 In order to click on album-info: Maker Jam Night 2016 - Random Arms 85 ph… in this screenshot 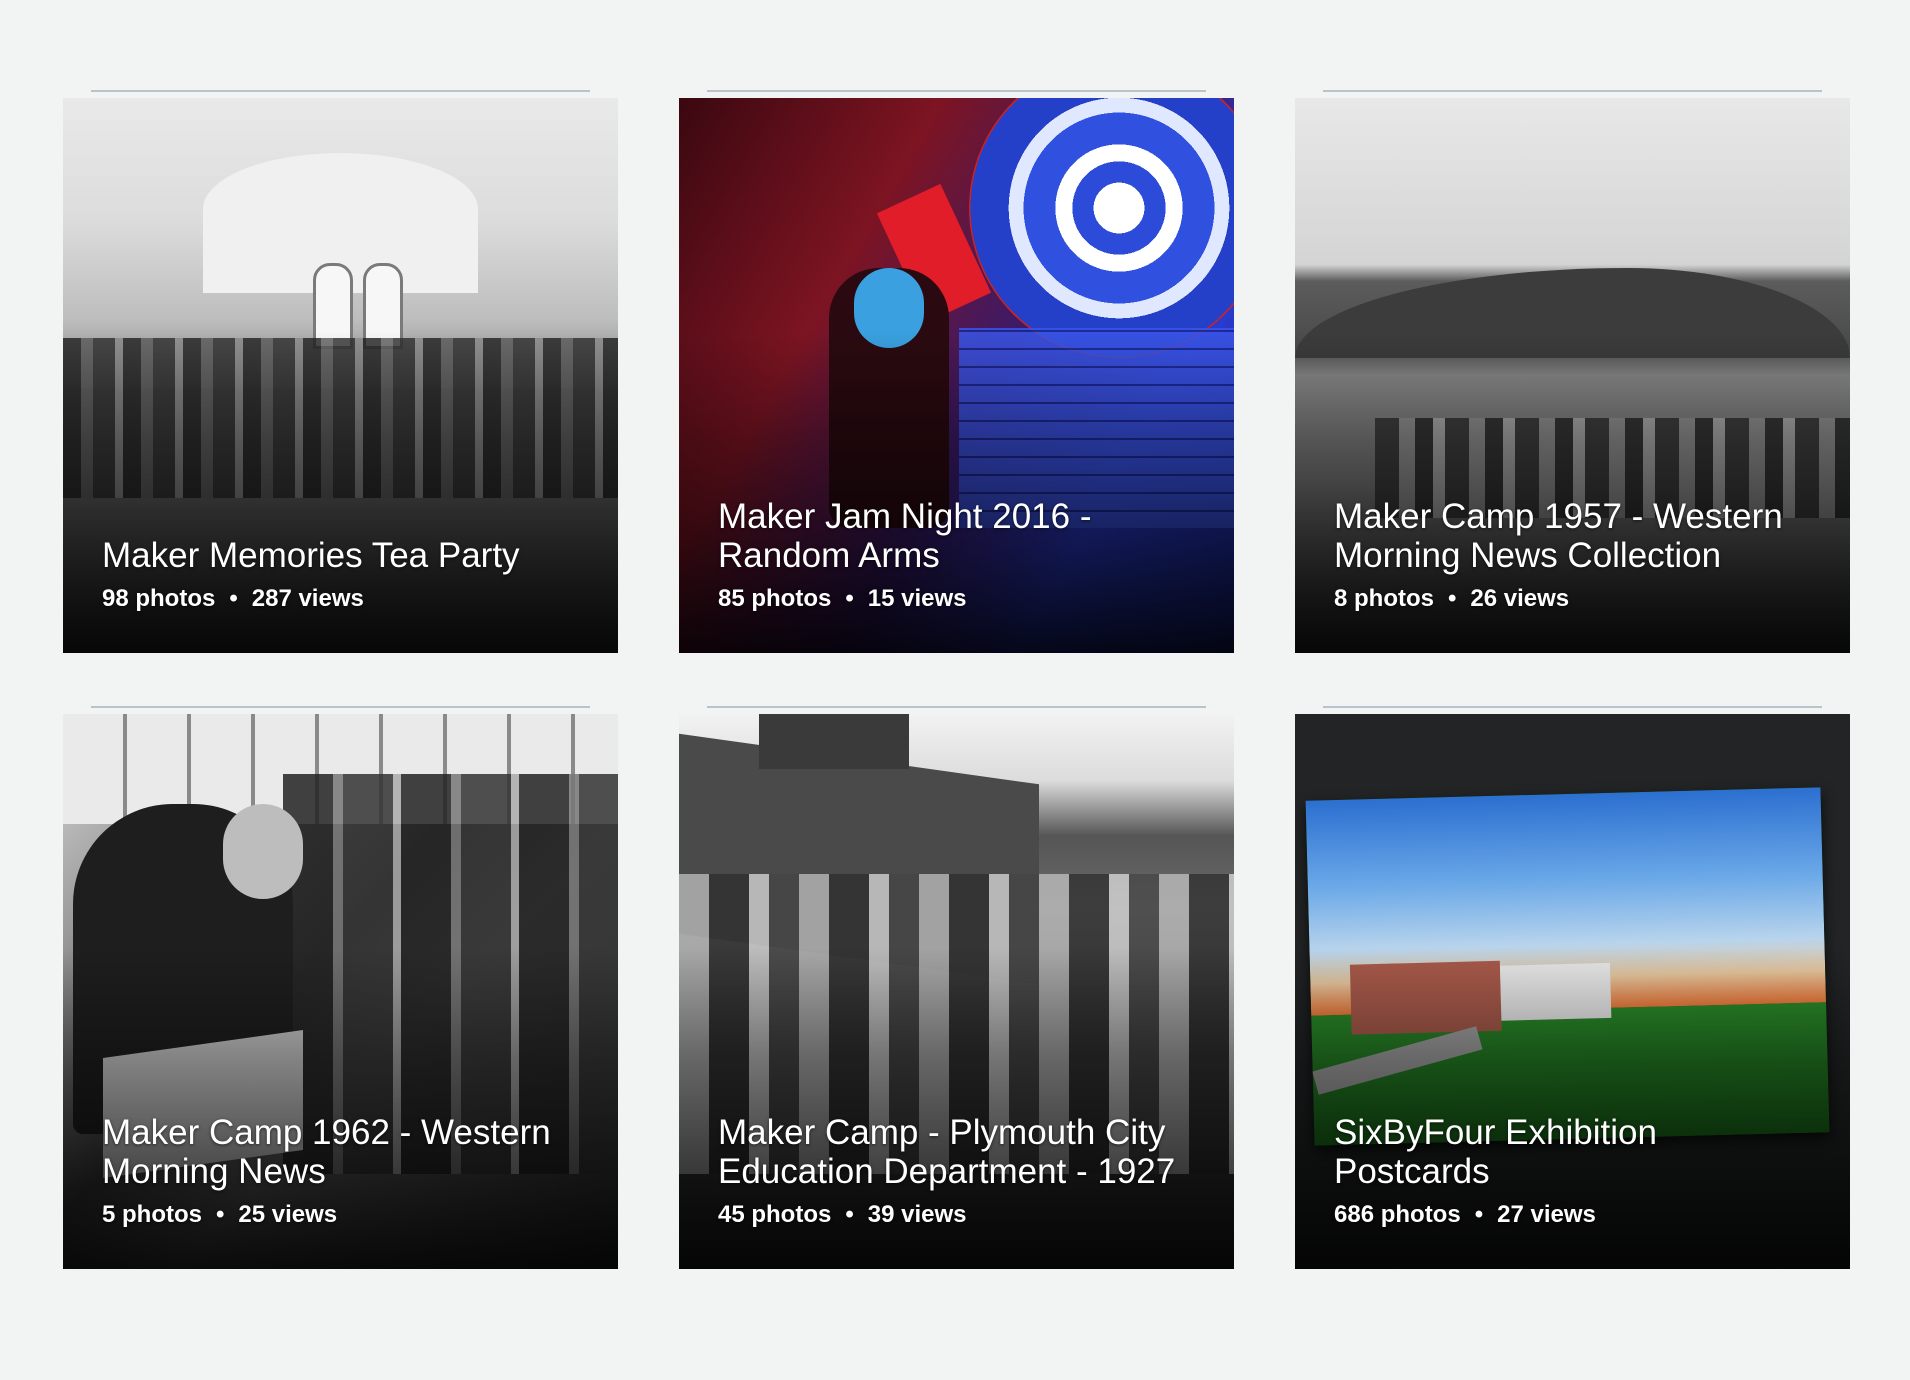, I will do `click(962, 555)`.